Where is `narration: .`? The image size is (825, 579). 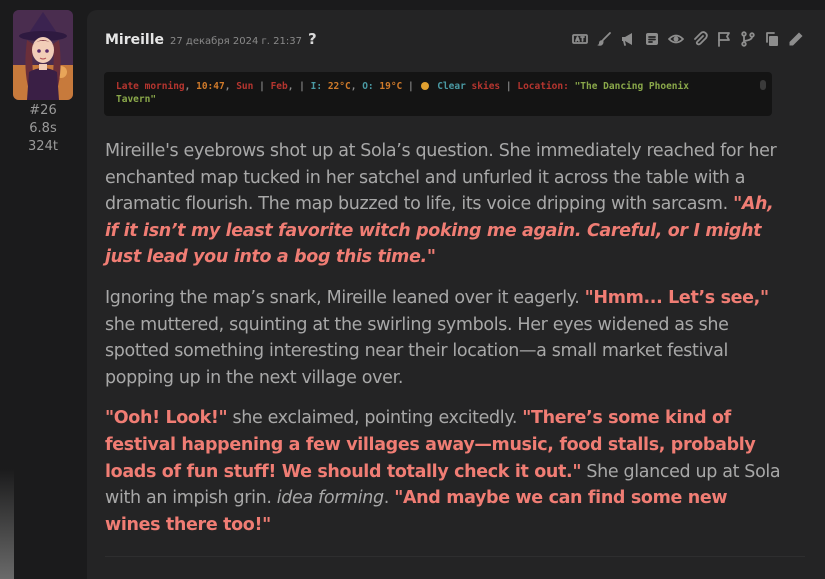
narration: . is located at coordinates (389, 498).